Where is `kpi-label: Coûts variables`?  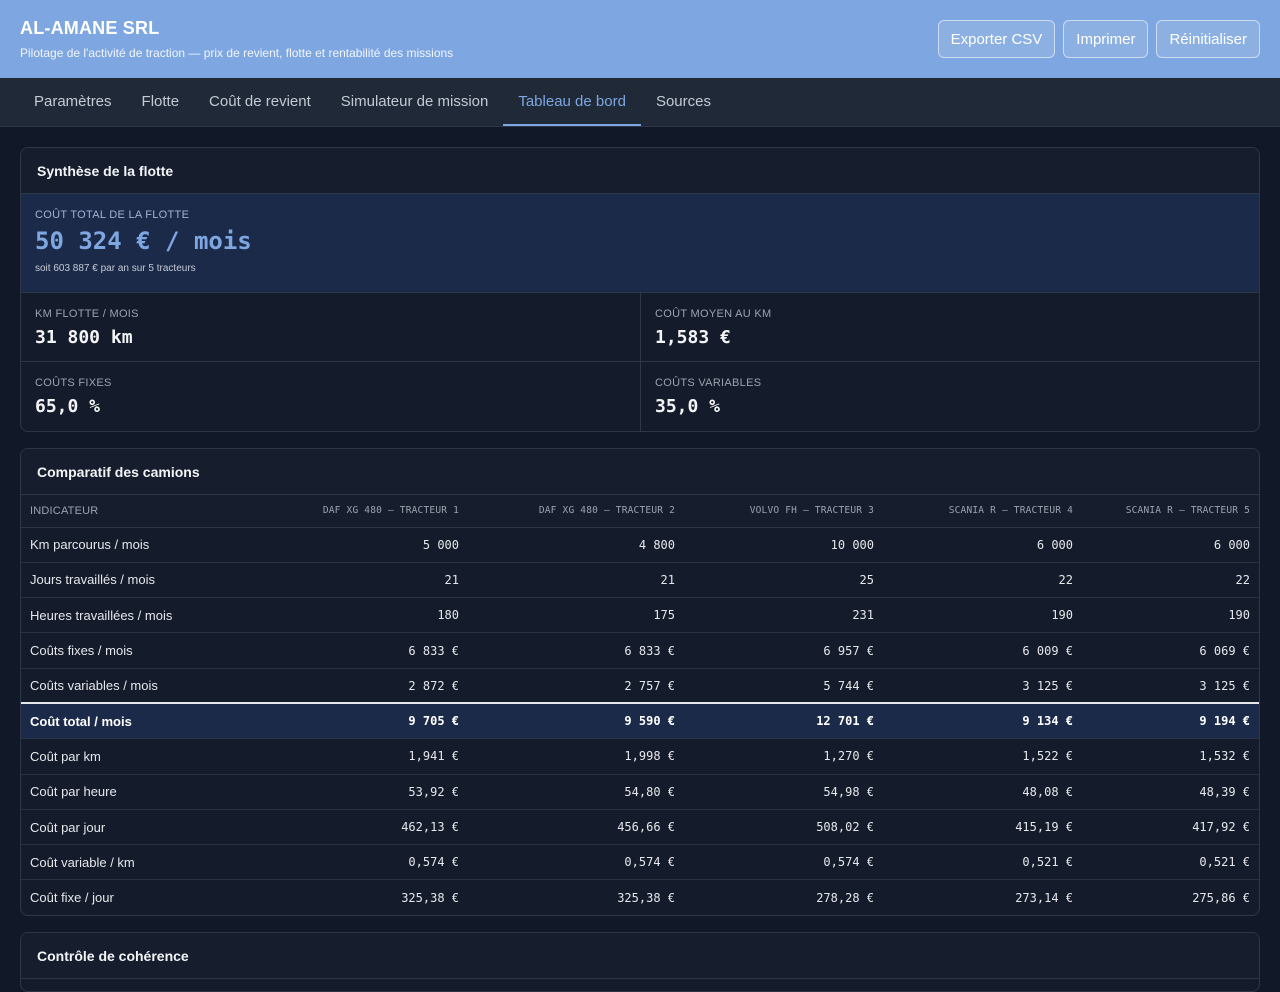 kpi-label: Coûts variables is located at coordinates (708, 383).